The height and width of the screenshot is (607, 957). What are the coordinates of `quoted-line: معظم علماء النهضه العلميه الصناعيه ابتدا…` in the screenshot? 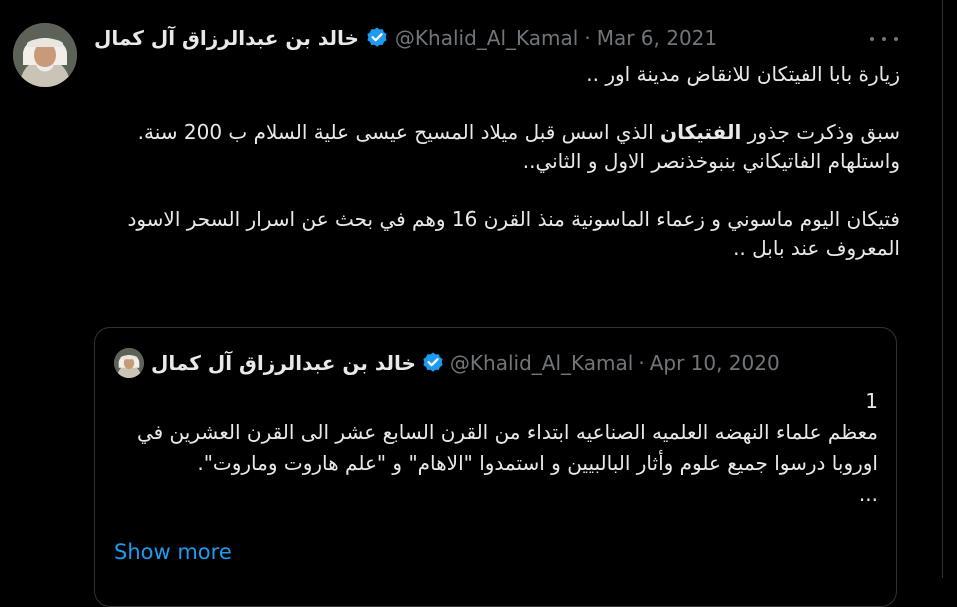 It's located at (507, 447).